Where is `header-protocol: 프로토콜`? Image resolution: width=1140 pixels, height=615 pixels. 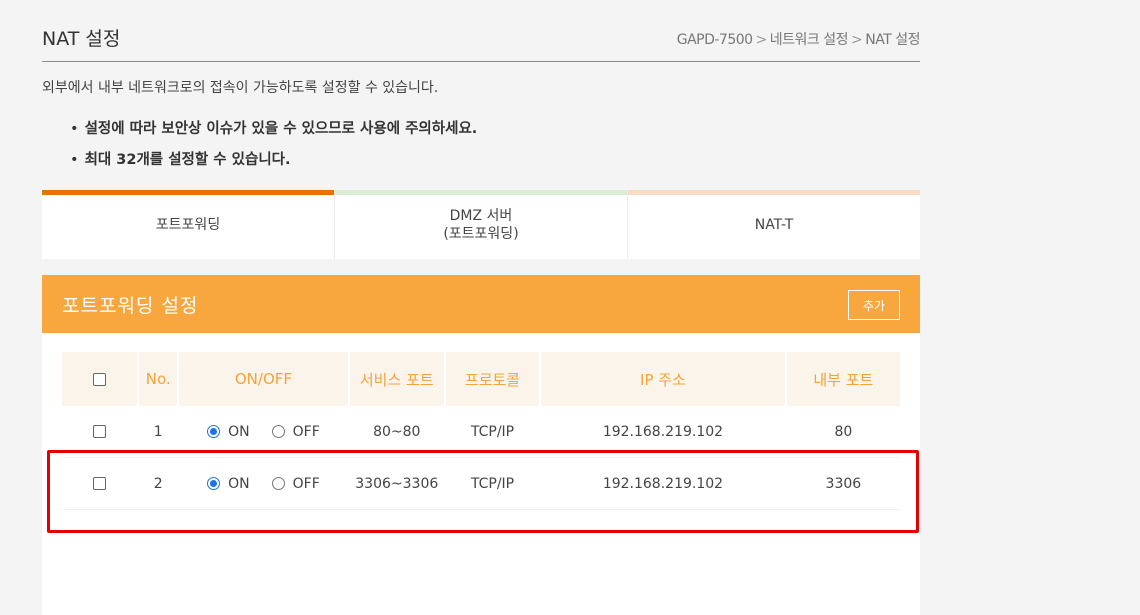
header-protocol: 프로토콜 is located at coordinates (492, 379).